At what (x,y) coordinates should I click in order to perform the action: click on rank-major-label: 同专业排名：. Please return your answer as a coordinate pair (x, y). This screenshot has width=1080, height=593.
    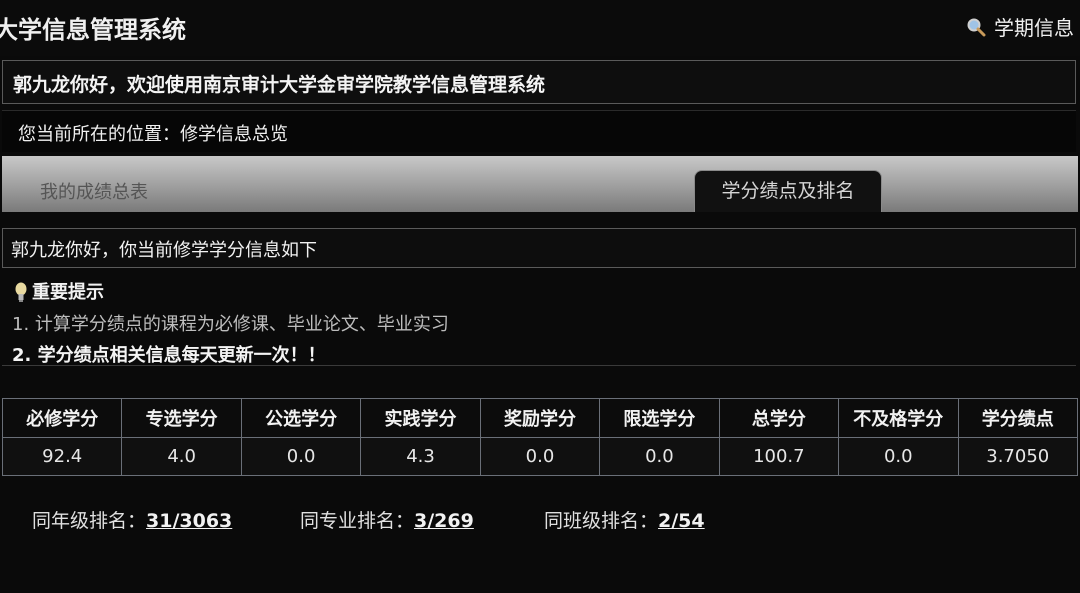
    Looking at the image, I should click on (357, 521).